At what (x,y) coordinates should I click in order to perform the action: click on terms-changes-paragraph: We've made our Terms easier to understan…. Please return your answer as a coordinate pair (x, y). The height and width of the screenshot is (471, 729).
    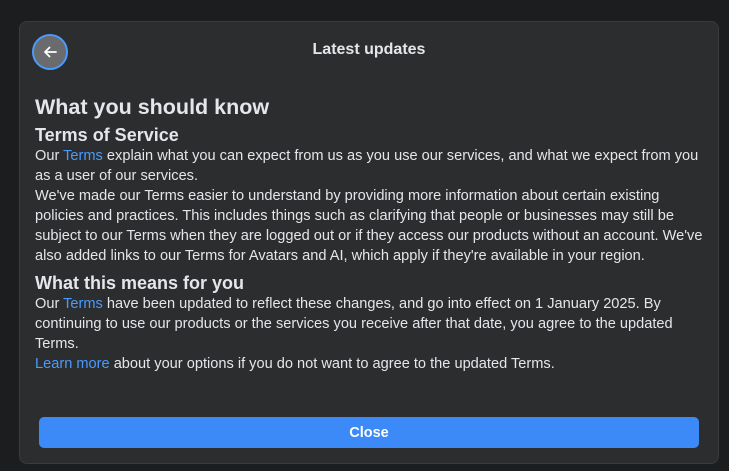
    Looking at the image, I should click on (369, 226).